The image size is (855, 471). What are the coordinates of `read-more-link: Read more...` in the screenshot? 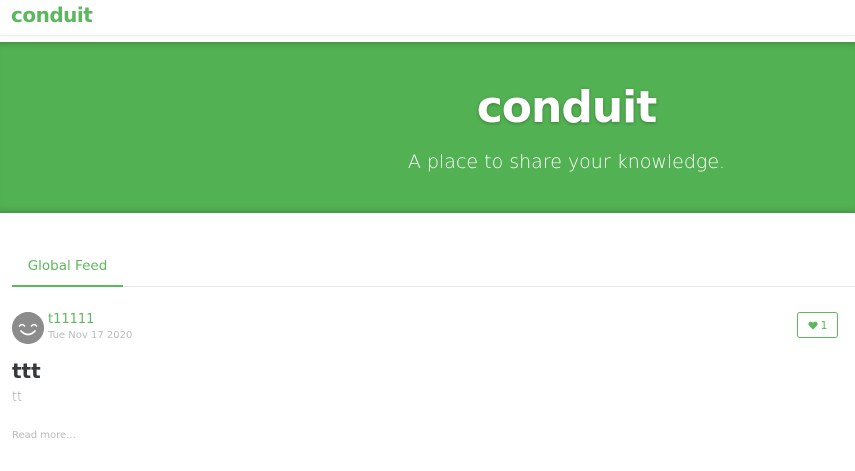 It's located at (44, 436).